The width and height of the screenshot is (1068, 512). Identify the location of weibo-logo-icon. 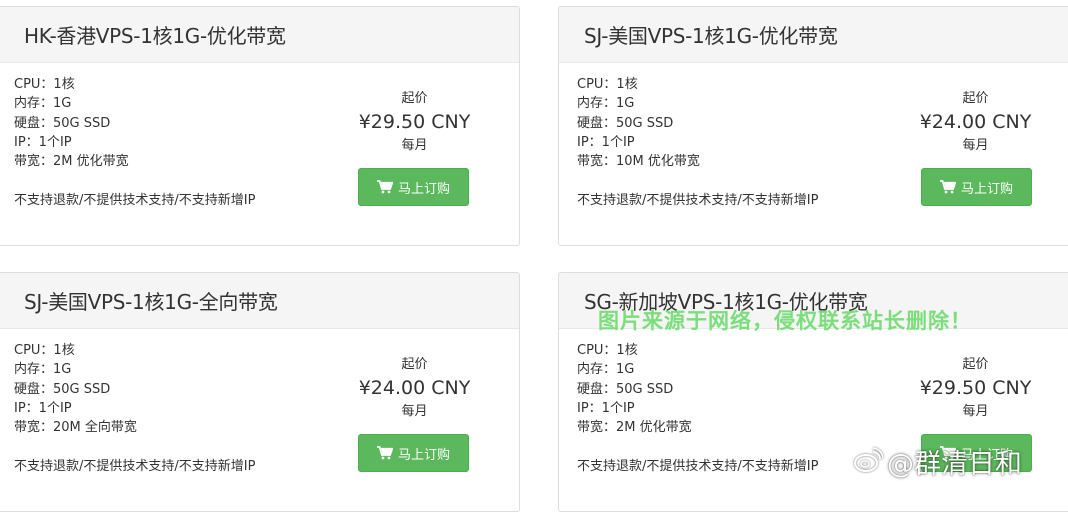
(868, 461).